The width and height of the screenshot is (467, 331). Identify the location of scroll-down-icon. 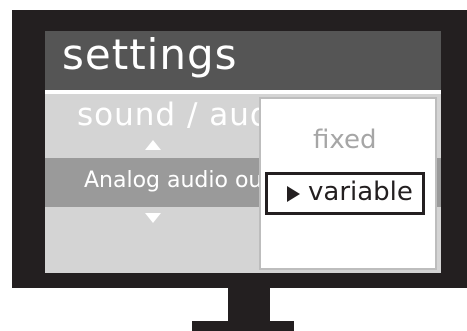
(153, 218).